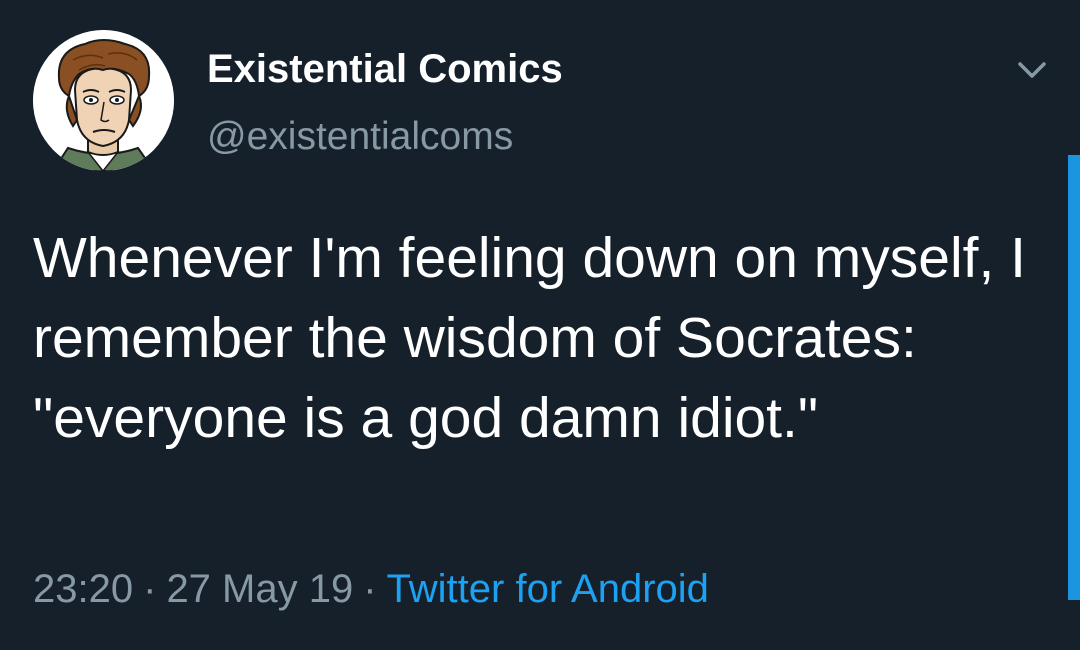  What do you see at coordinates (385, 69) in the screenshot?
I see `author-name: Existential Comics` at bounding box center [385, 69].